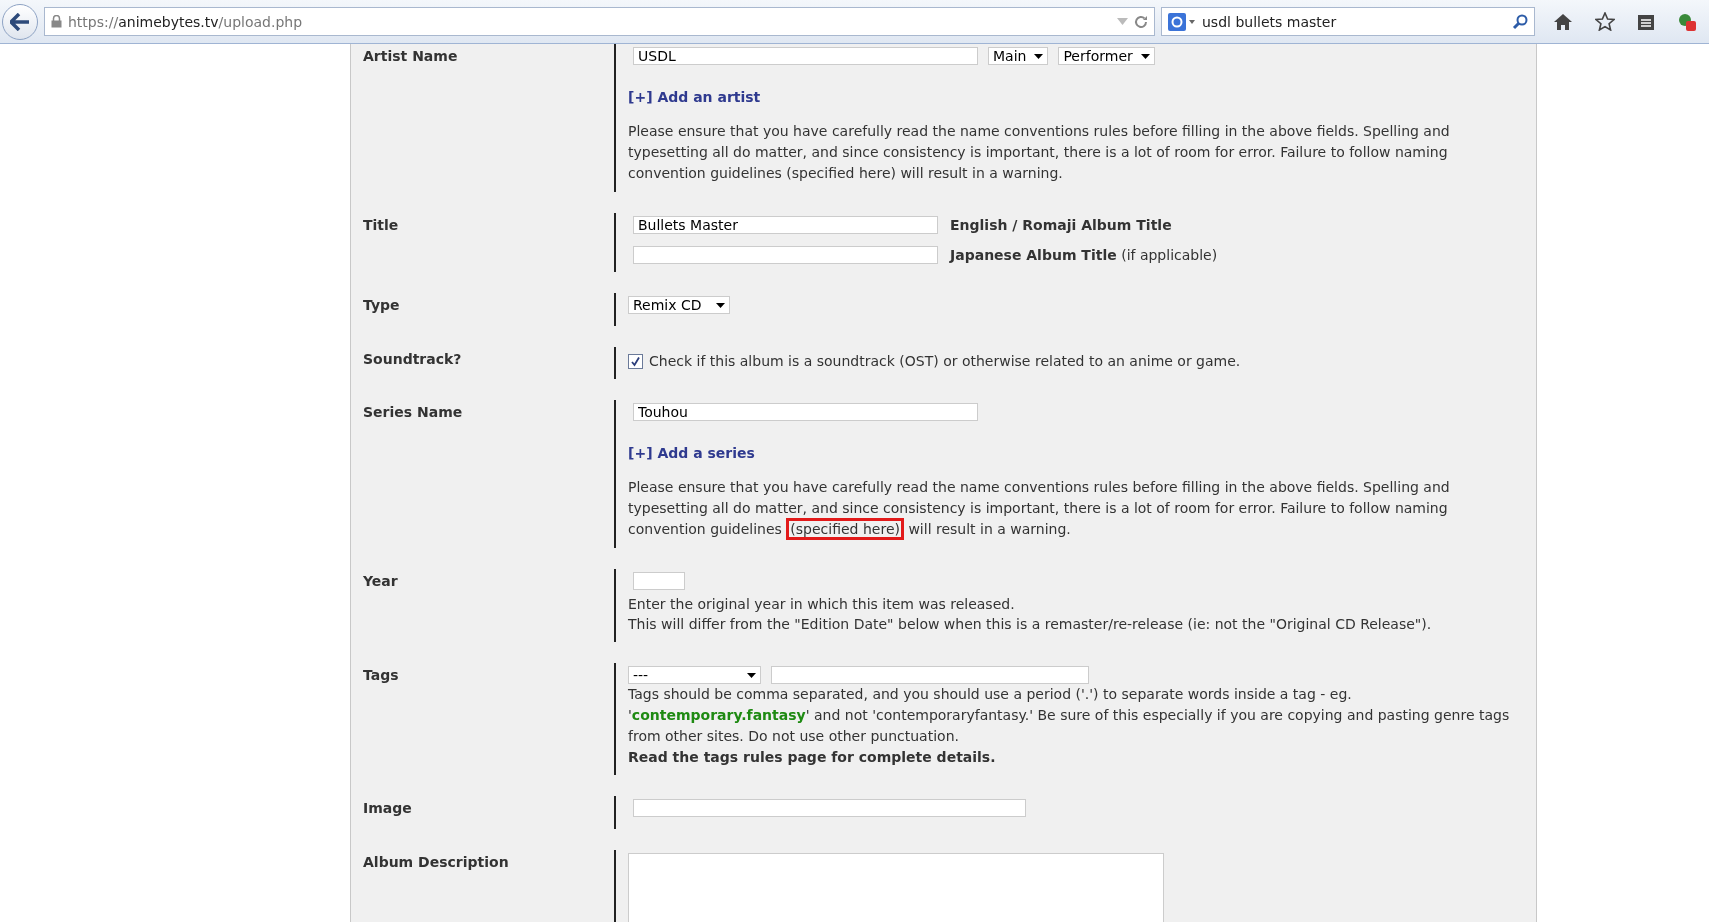 The width and height of the screenshot is (1709, 922). What do you see at coordinates (679, 305) in the screenshot?
I see `dropdown: Remix CD` at bounding box center [679, 305].